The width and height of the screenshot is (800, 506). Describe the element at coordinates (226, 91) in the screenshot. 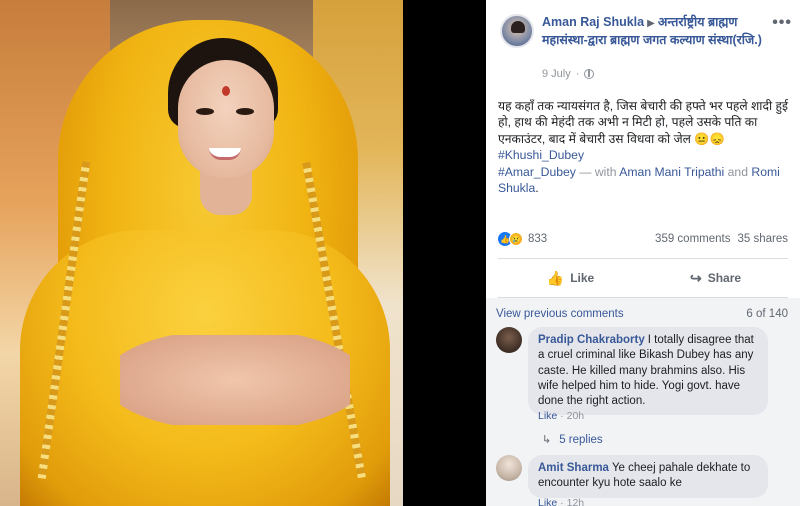

I see `photo-tilak` at that location.